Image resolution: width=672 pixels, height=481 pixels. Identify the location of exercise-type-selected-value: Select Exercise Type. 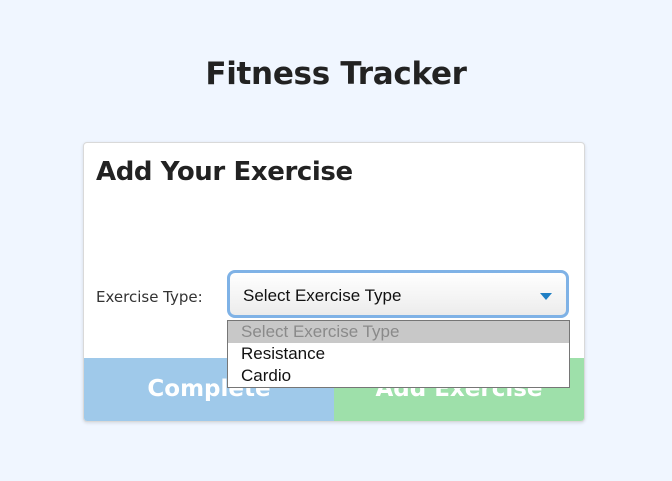
(322, 295).